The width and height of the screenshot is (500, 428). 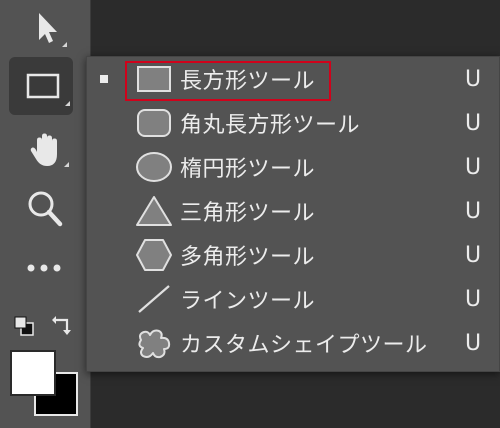 I want to click on more-tools-button, so click(x=45, y=268).